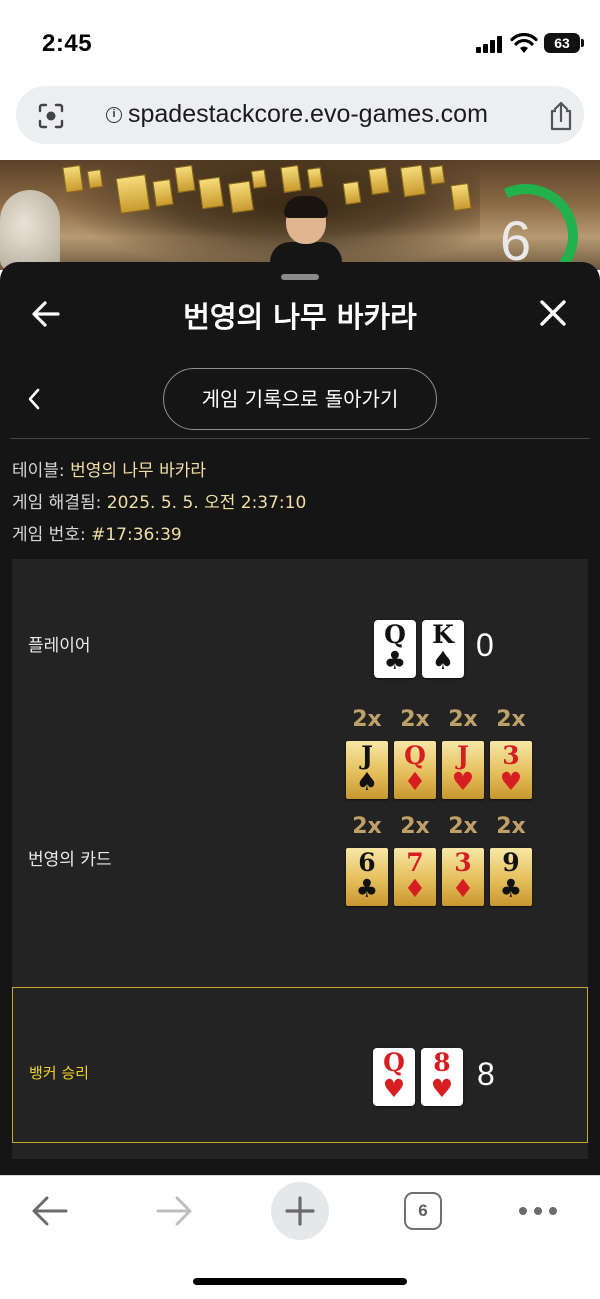 The height and width of the screenshot is (1299, 600). Describe the element at coordinates (564, 43) in the screenshot. I see `battery-indicator: 63` at that location.